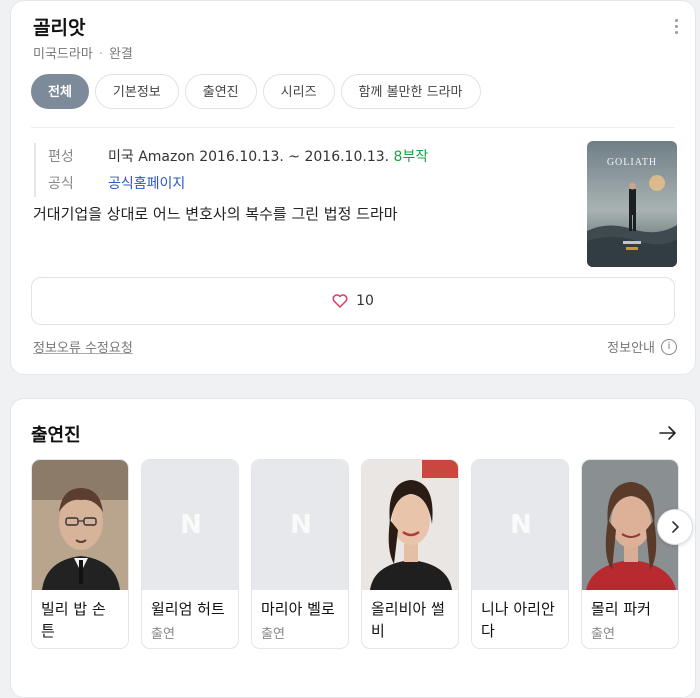 This screenshot has width=700, height=698. Describe the element at coordinates (408, 620) in the screenshot. I see `cast-name: 올리비아 썰비` at that location.